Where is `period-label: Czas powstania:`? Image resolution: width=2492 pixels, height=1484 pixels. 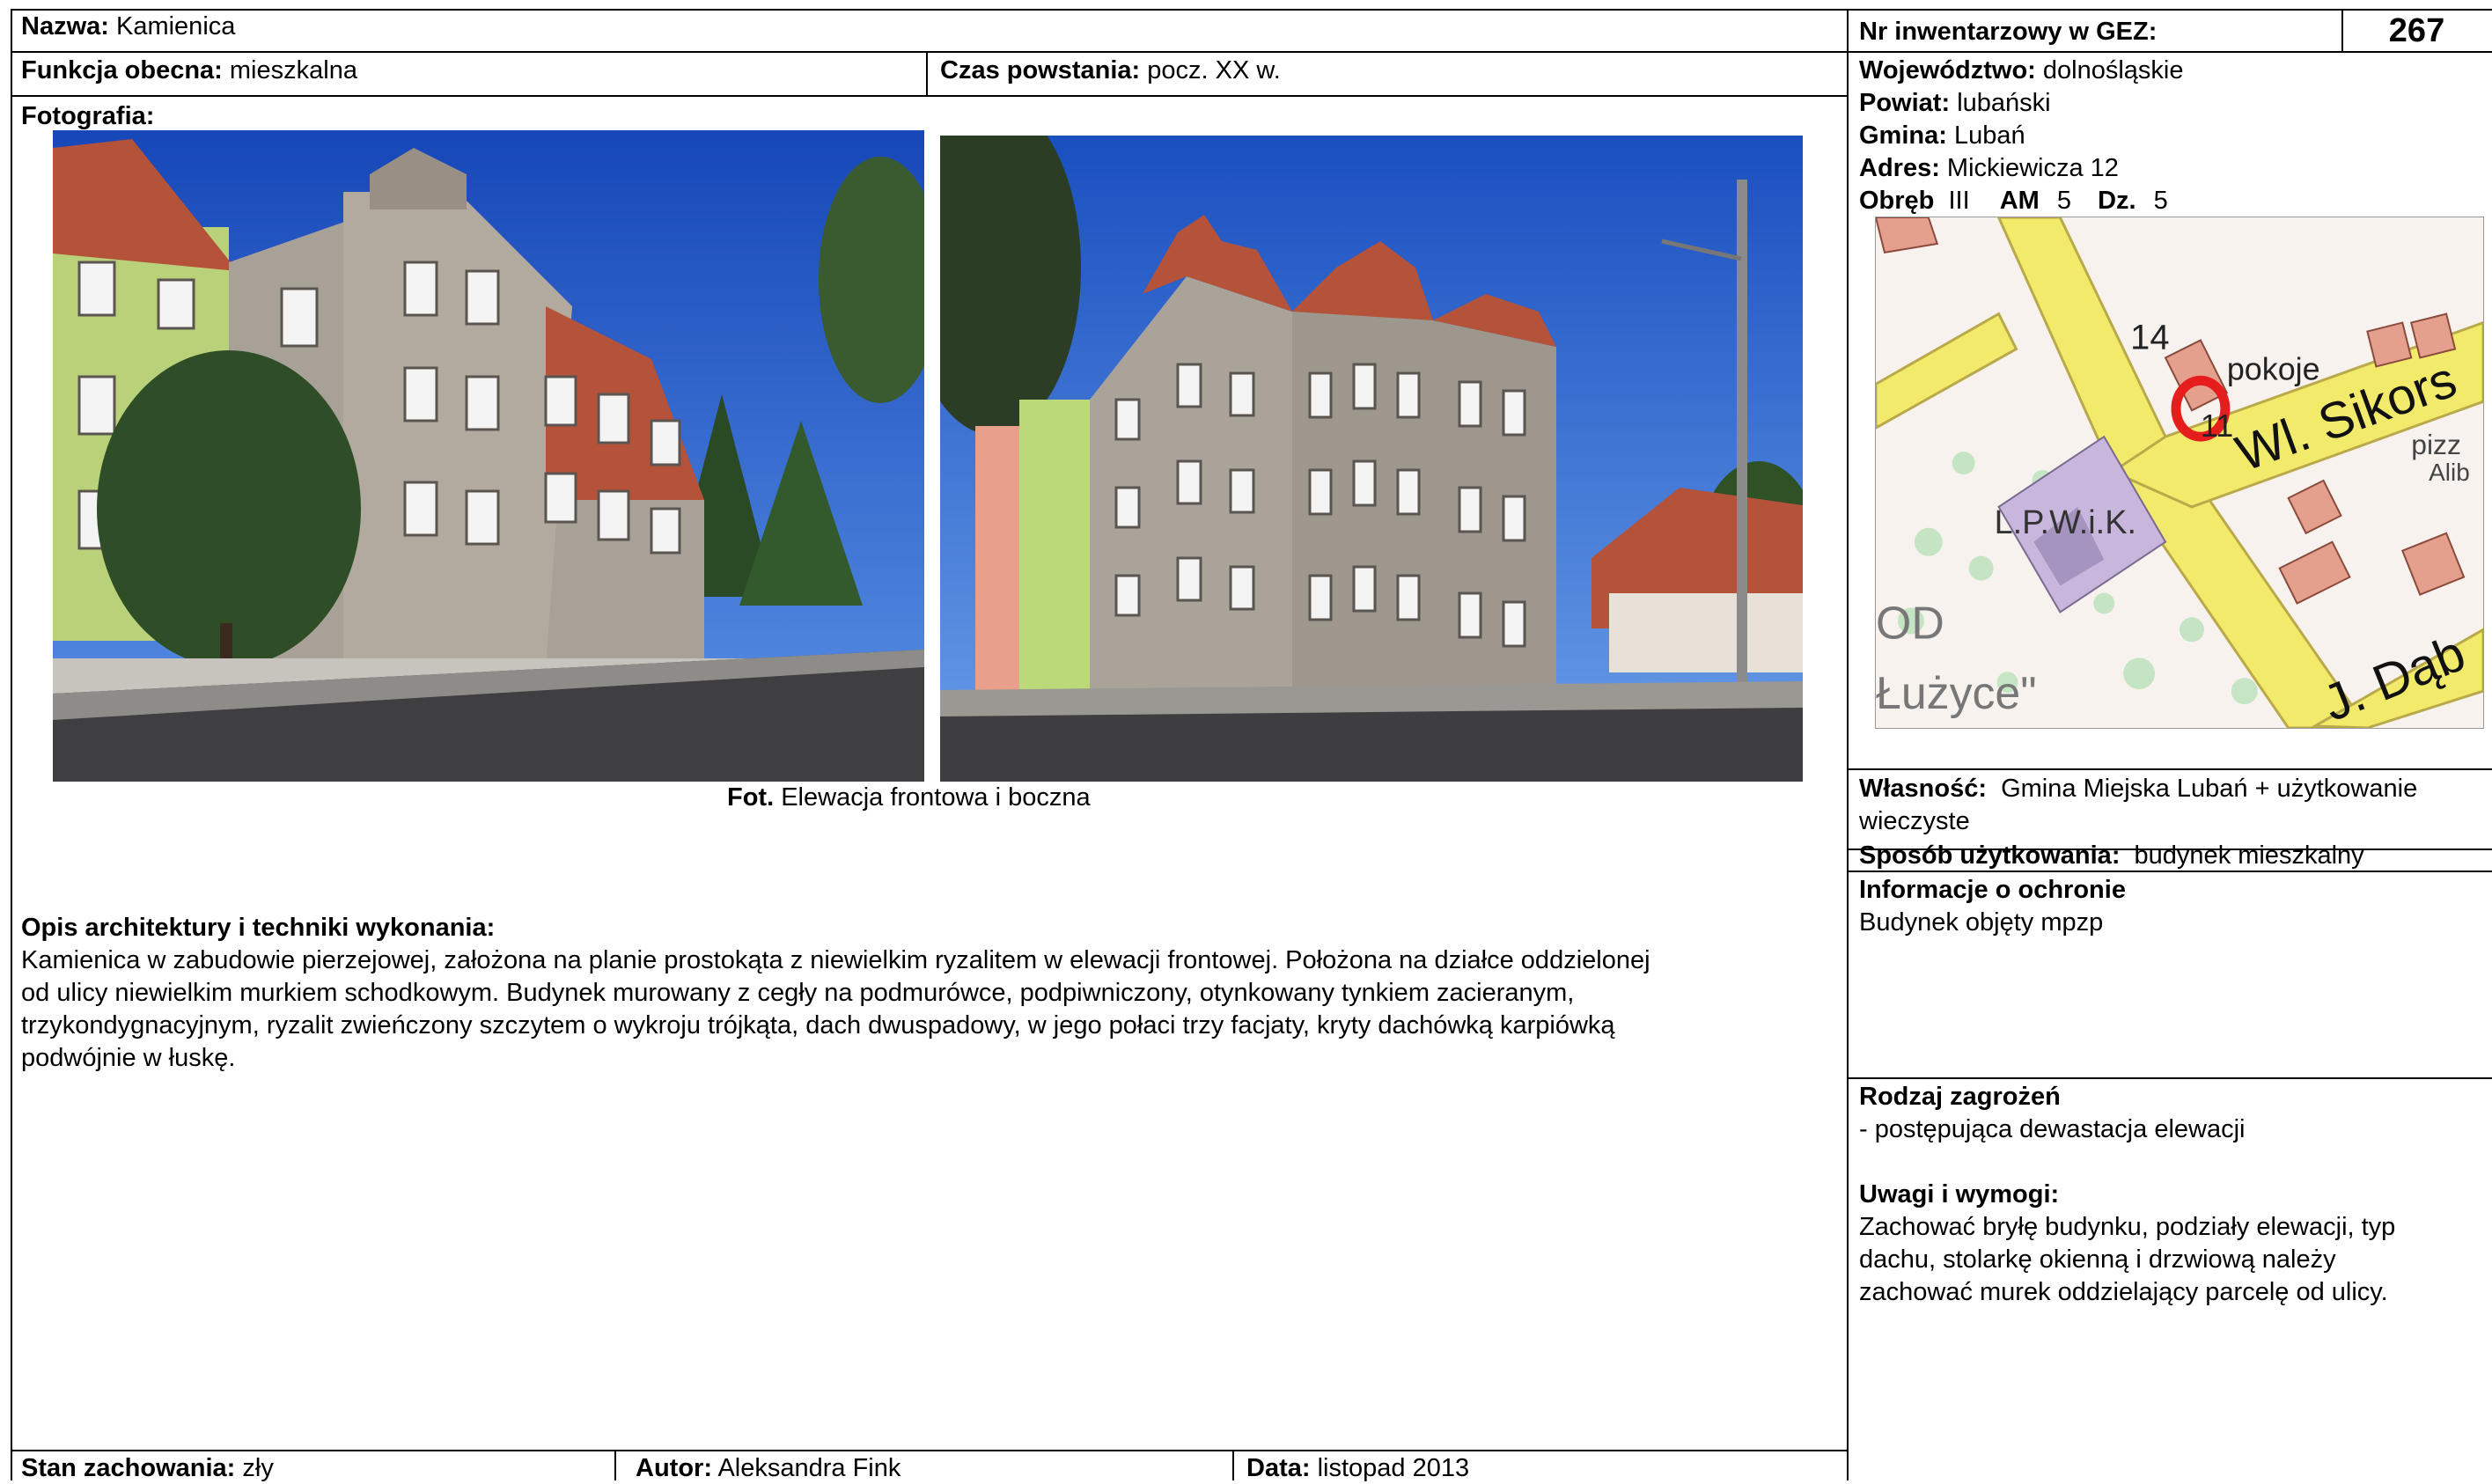 period-label: Czas powstania: is located at coordinates (1040, 70).